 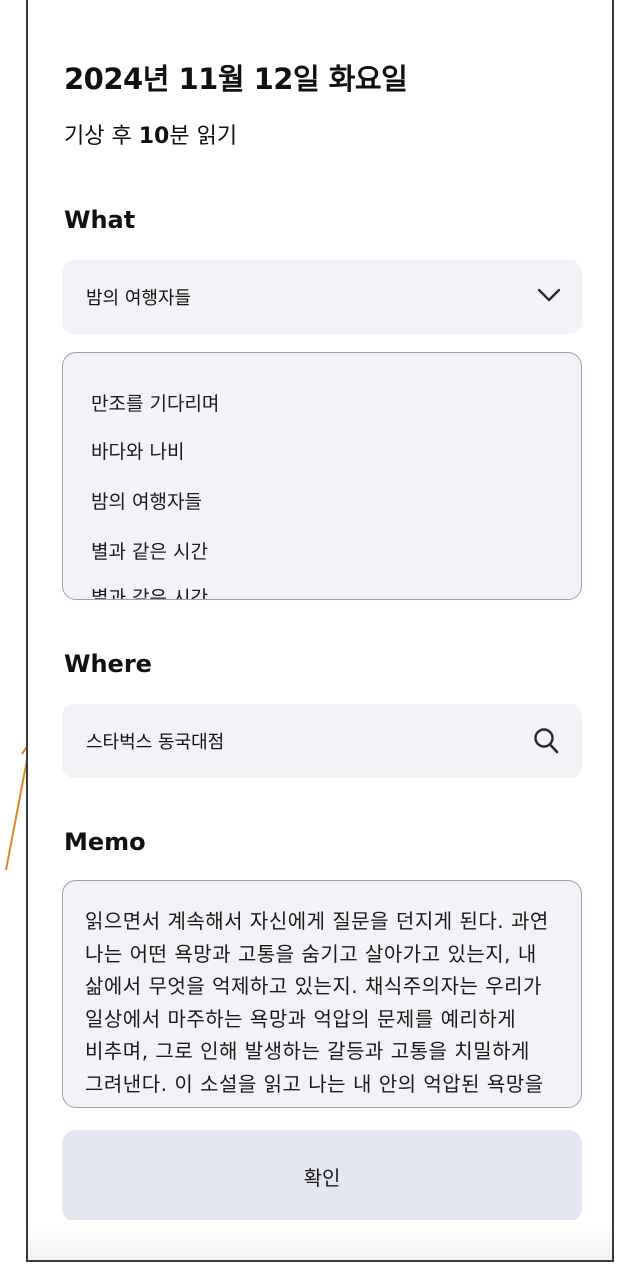 What do you see at coordinates (322, 297) in the screenshot?
I see `book-select: 밤의 여행자들` at bounding box center [322, 297].